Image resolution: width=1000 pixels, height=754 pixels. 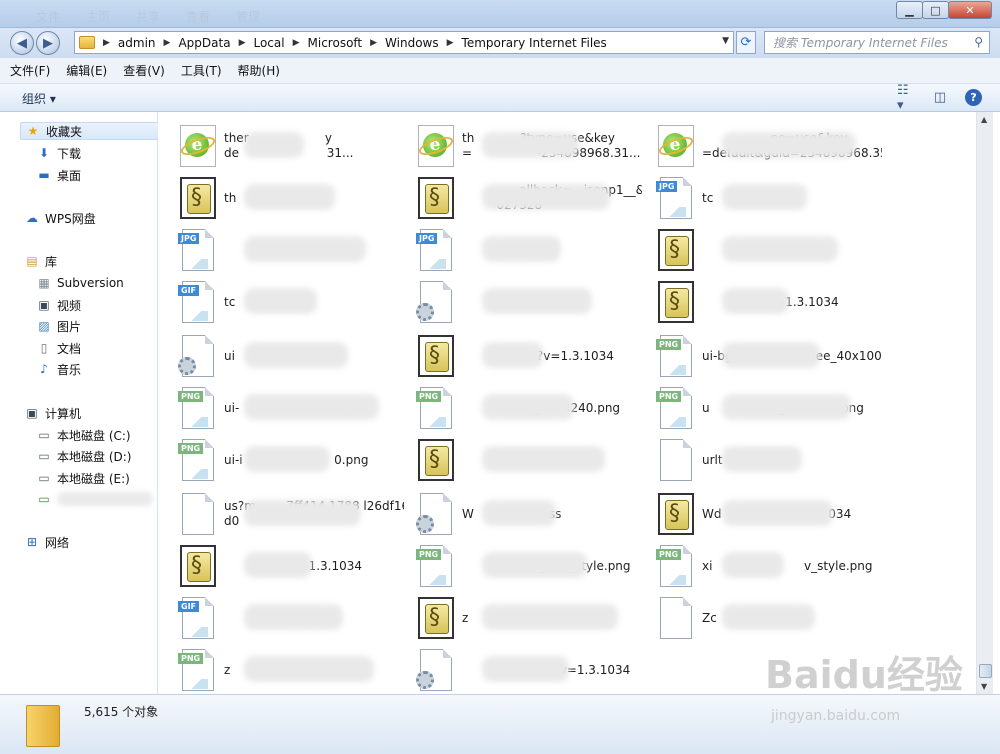 What do you see at coordinates (121, 712) in the screenshot?
I see `item-count: 5,615 个对象` at bounding box center [121, 712].